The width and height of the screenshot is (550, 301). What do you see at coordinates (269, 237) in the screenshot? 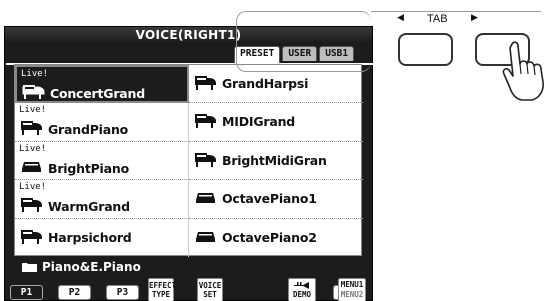
I see `voice-name: OctavePiano2` at bounding box center [269, 237].